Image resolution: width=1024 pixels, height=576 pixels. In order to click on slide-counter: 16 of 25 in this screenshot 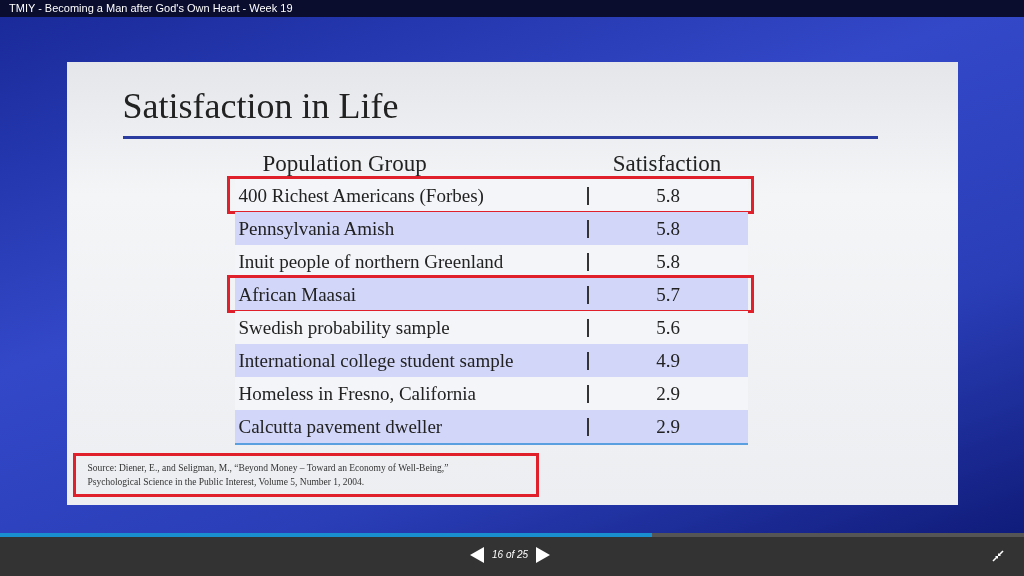, I will do `click(510, 555)`.